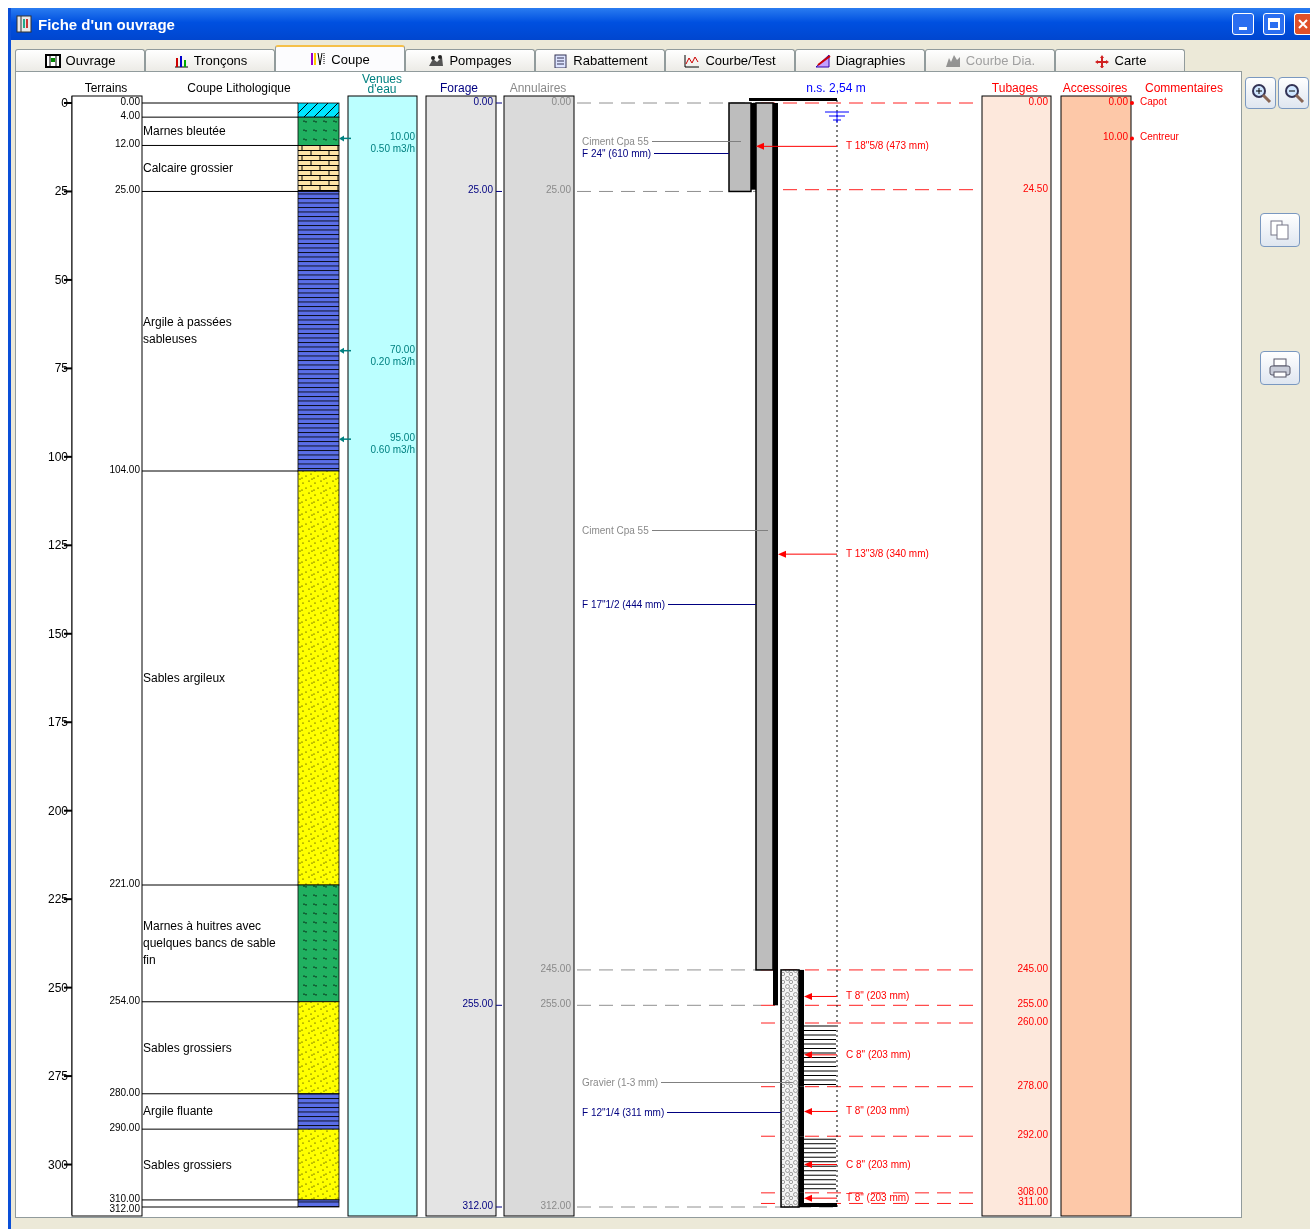  I want to click on depth-value: 4.00, so click(130, 116).